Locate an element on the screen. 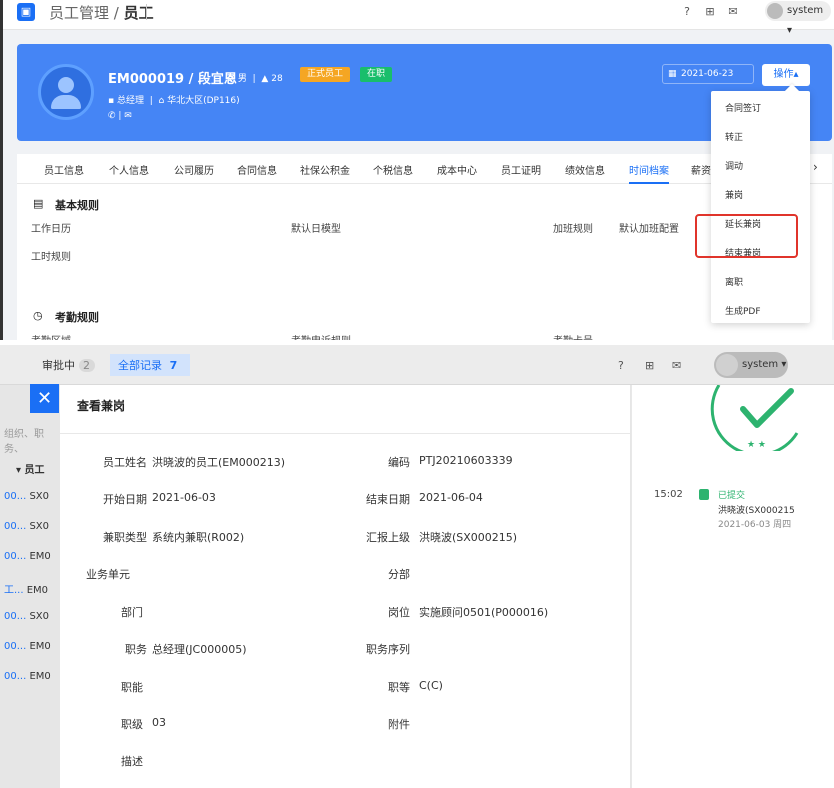 The width and height of the screenshot is (834, 788). type-label: 兼职类型 is located at coordinates (125, 537).